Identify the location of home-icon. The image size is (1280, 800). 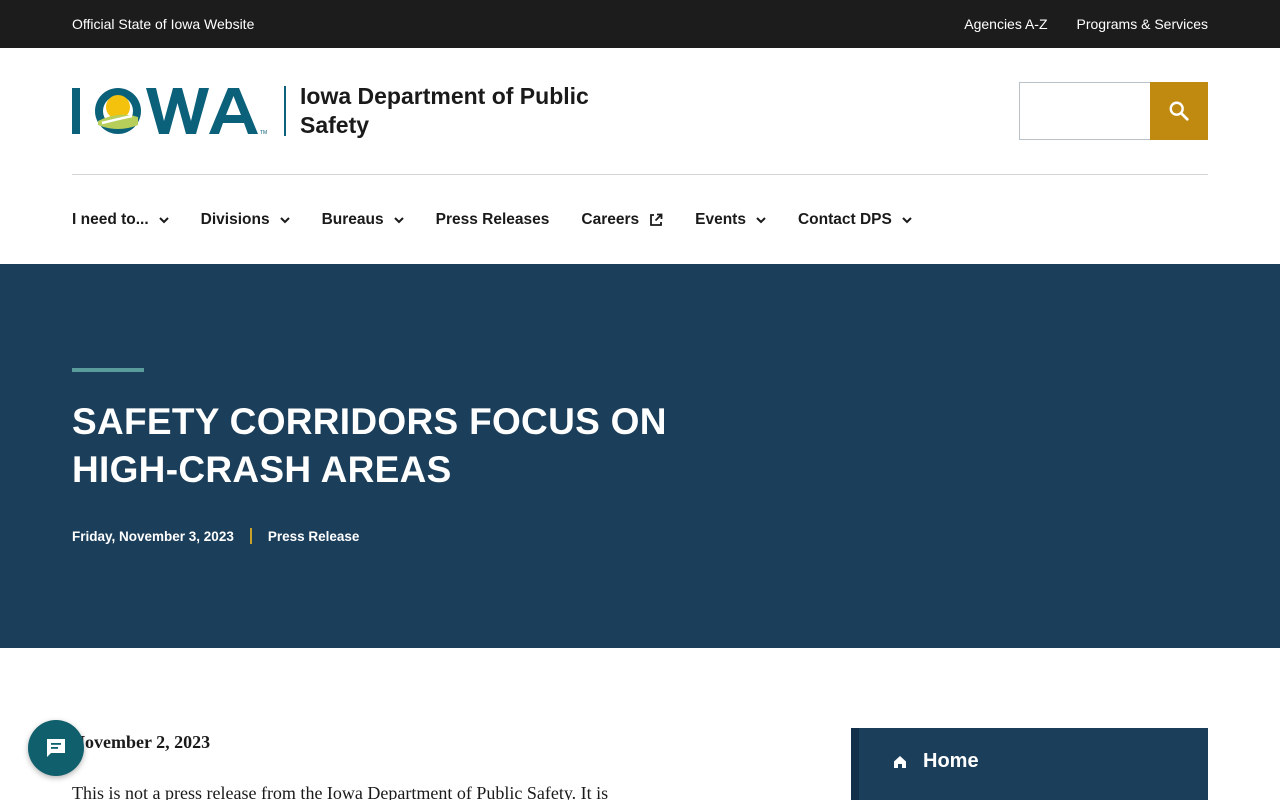
(900, 762).